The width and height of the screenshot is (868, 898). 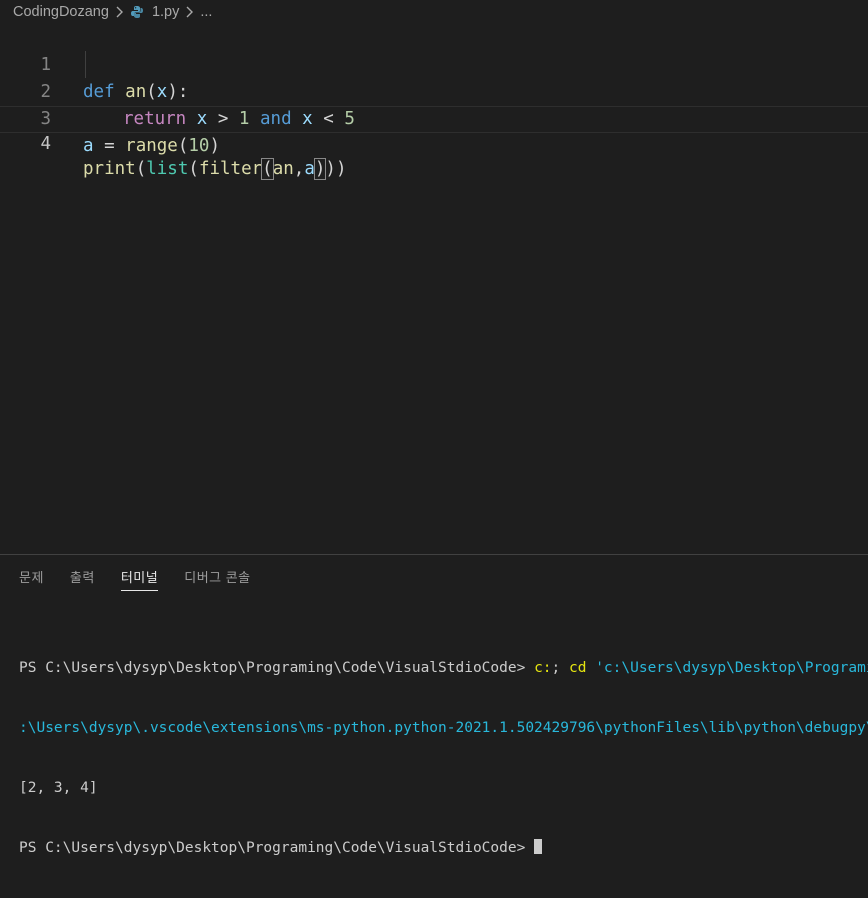 I want to click on code-line-3: 3 a = range(10), so click(x=434, y=117).